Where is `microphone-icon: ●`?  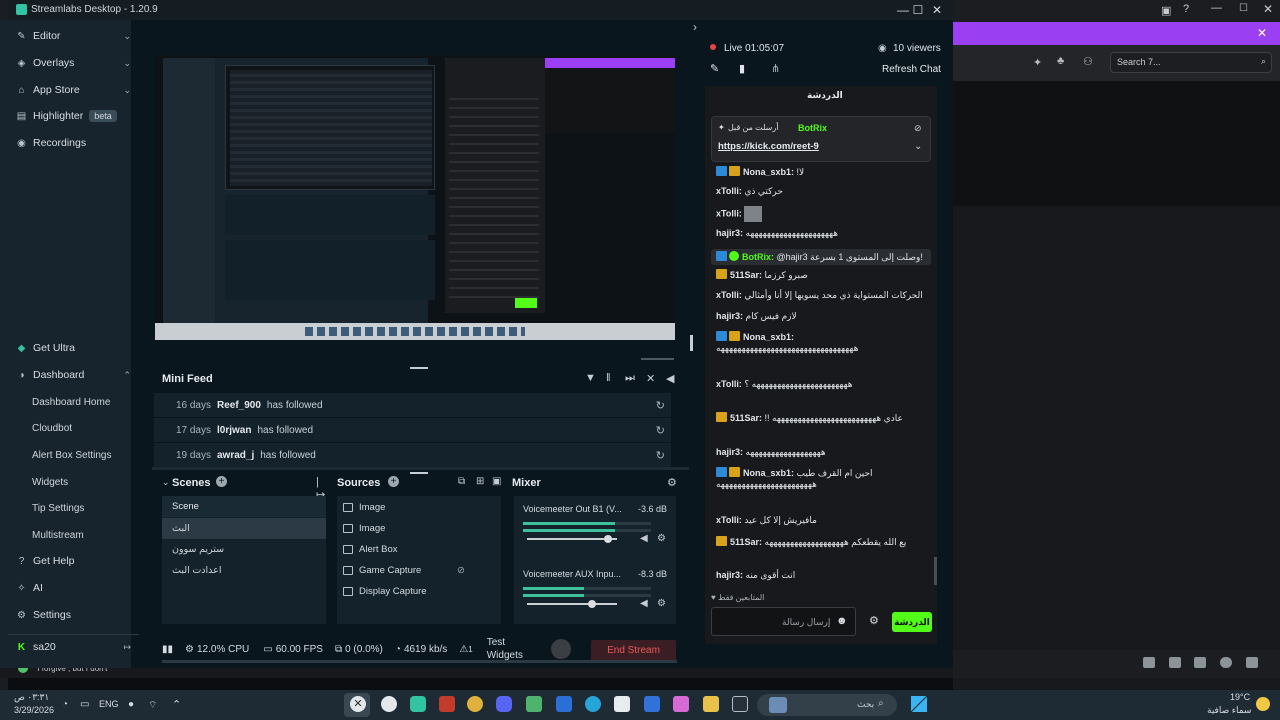
microphone-icon: ● is located at coordinates (131, 704).